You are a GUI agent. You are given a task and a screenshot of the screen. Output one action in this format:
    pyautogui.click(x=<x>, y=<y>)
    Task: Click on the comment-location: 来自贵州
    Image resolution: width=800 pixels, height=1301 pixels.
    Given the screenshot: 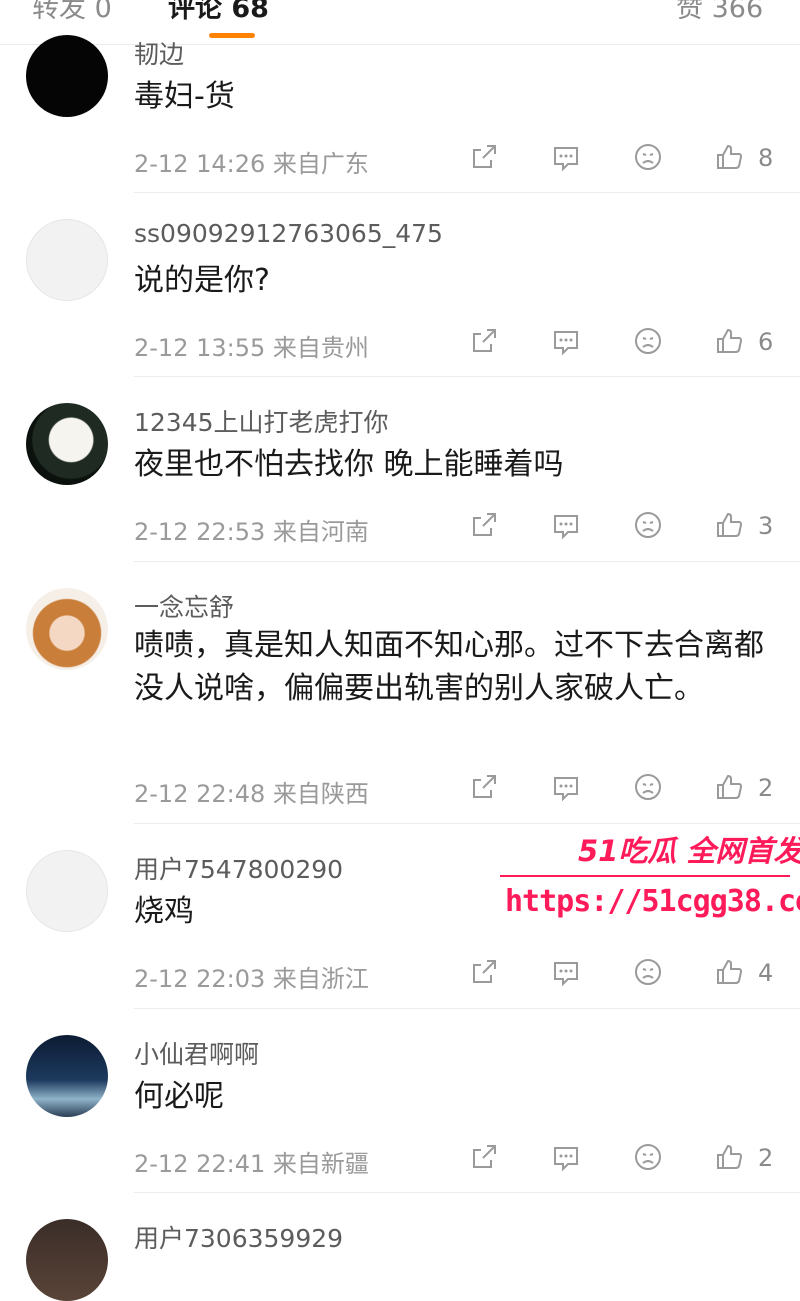 What is the action you would take?
    pyautogui.click(x=320, y=348)
    